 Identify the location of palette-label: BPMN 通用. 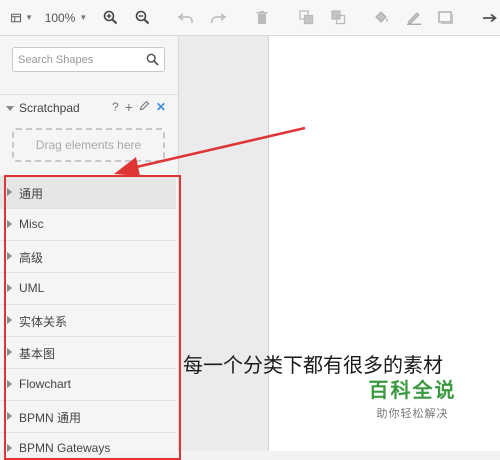
(50, 418).